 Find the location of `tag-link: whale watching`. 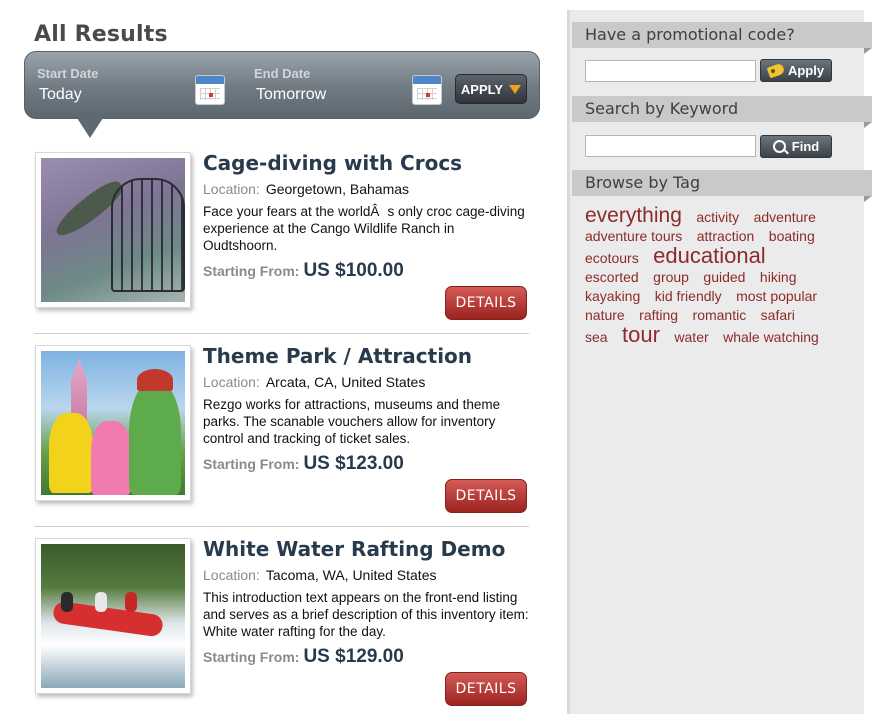

tag-link: whale watching is located at coordinates (771, 337).